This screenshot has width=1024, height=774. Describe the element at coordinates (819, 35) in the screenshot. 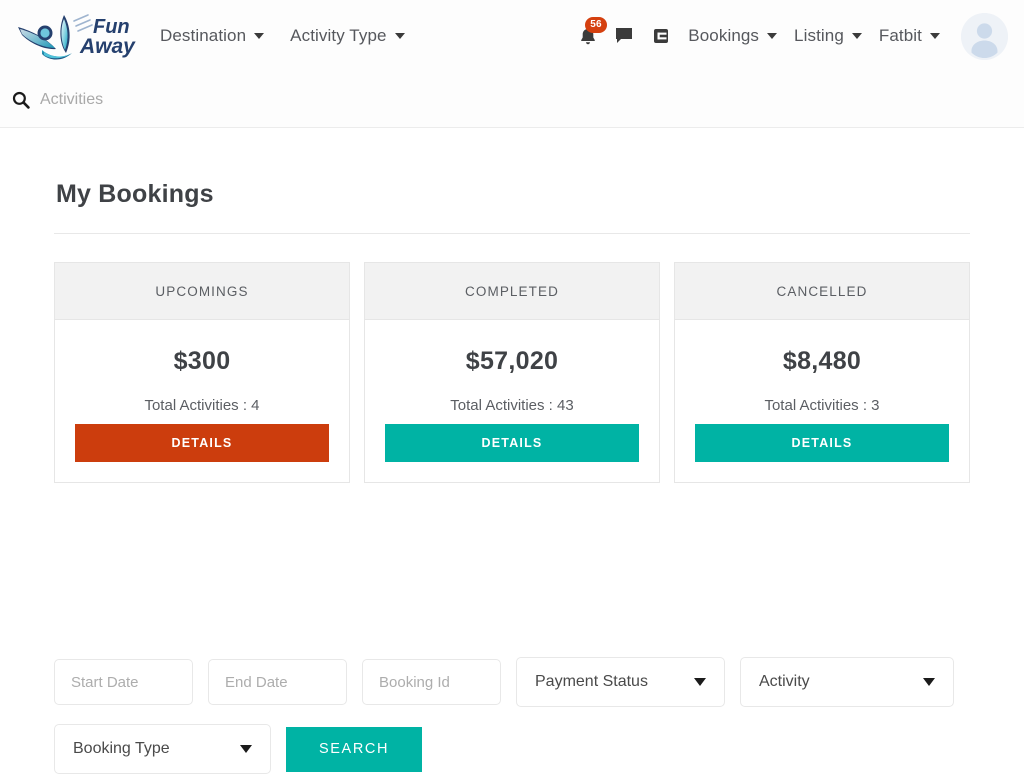

I see `nav-item-listing-label: Listing` at that location.